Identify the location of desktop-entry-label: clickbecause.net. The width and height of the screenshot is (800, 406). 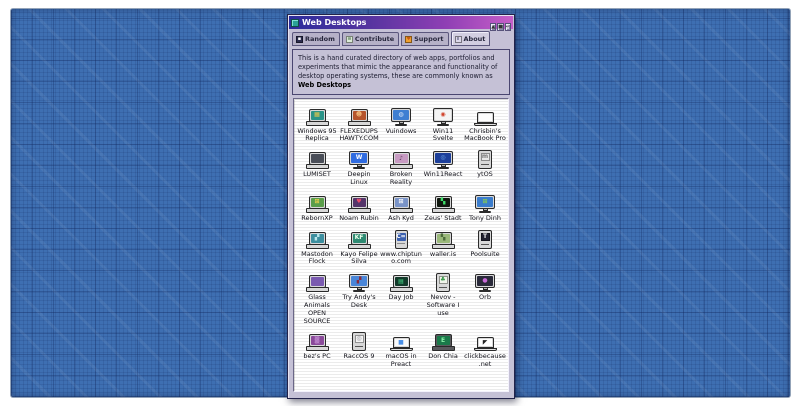
(485, 360).